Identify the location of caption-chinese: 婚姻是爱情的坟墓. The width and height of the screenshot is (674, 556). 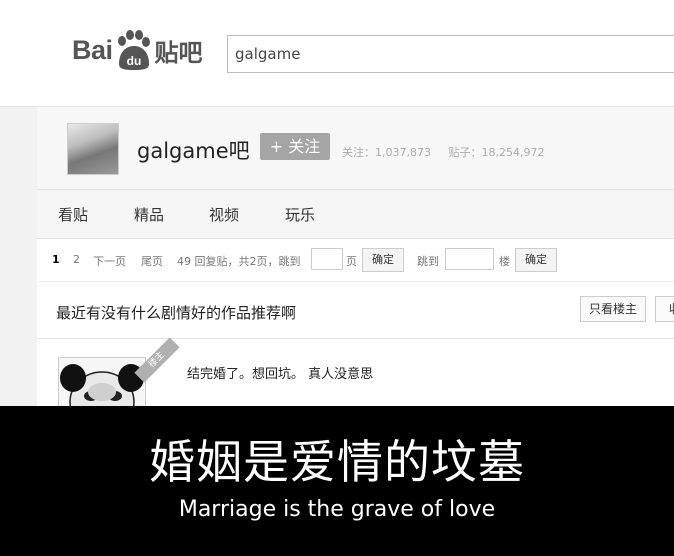
(337, 462).